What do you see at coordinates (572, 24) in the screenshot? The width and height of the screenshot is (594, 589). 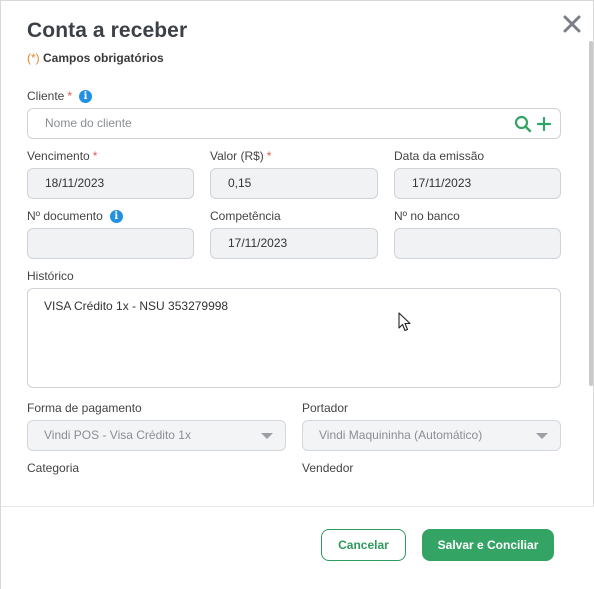 I see `close-icon` at bounding box center [572, 24].